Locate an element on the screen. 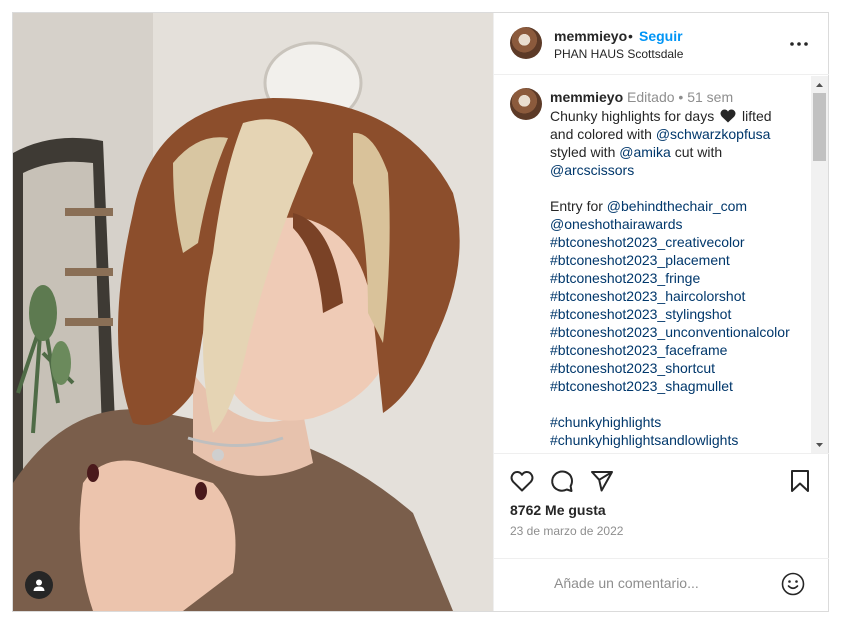  scroll-down-arrow-icon is located at coordinates (819, 444).